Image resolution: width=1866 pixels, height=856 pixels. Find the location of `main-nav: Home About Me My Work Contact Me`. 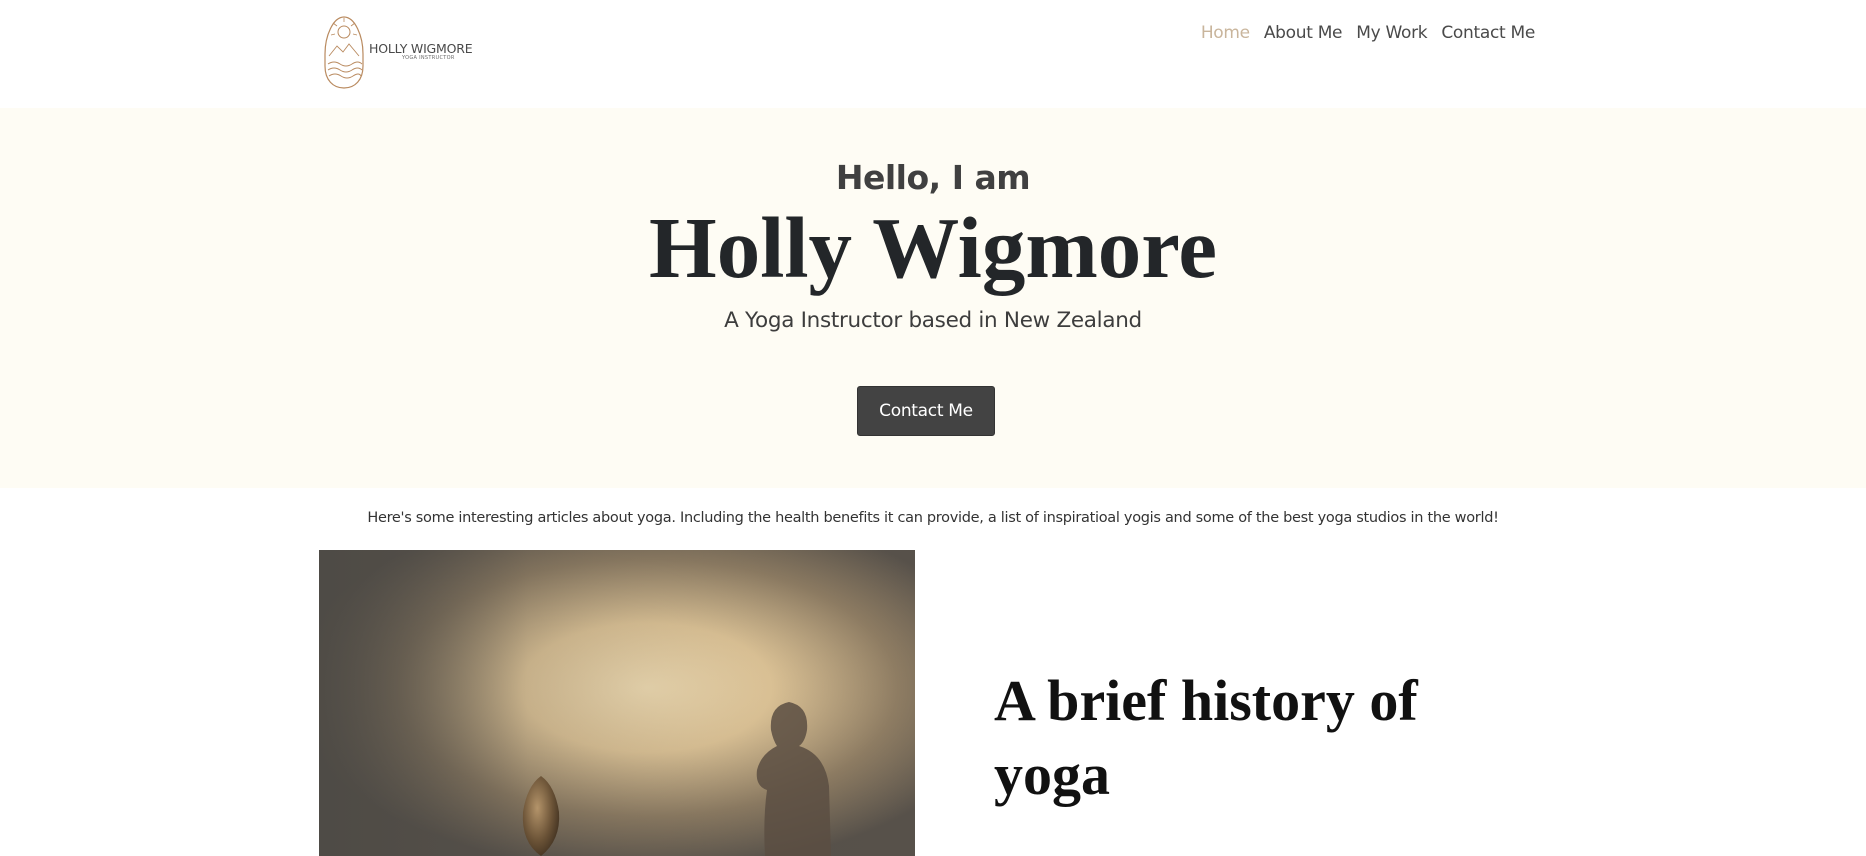

main-nav: Home About Me My Work Contact Me is located at coordinates (1361, 33).